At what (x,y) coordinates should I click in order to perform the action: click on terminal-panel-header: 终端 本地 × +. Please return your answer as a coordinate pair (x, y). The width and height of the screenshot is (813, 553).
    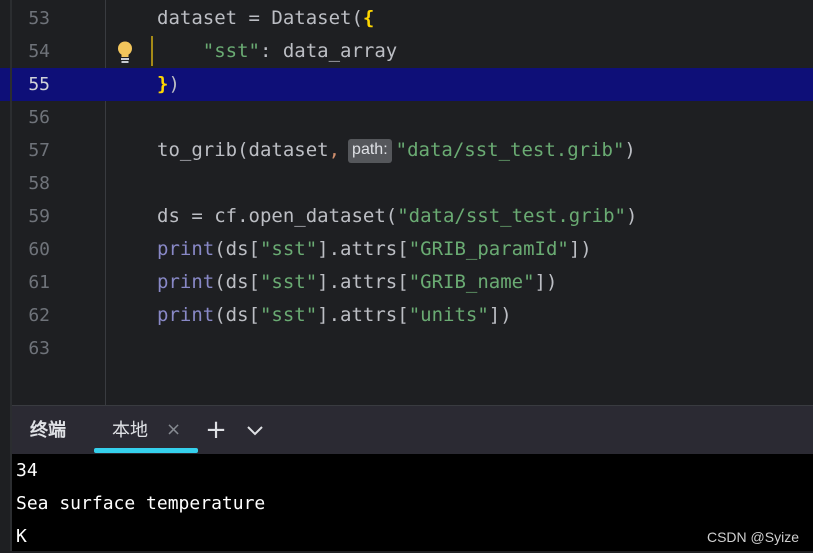
    Looking at the image, I should click on (412, 429).